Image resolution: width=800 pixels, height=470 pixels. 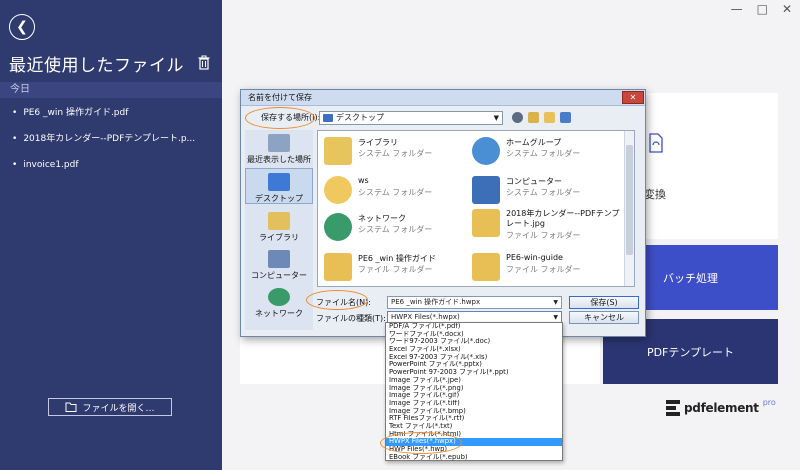 I want to click on save-in-value: デスクトップ, so click(x=360, y=117).